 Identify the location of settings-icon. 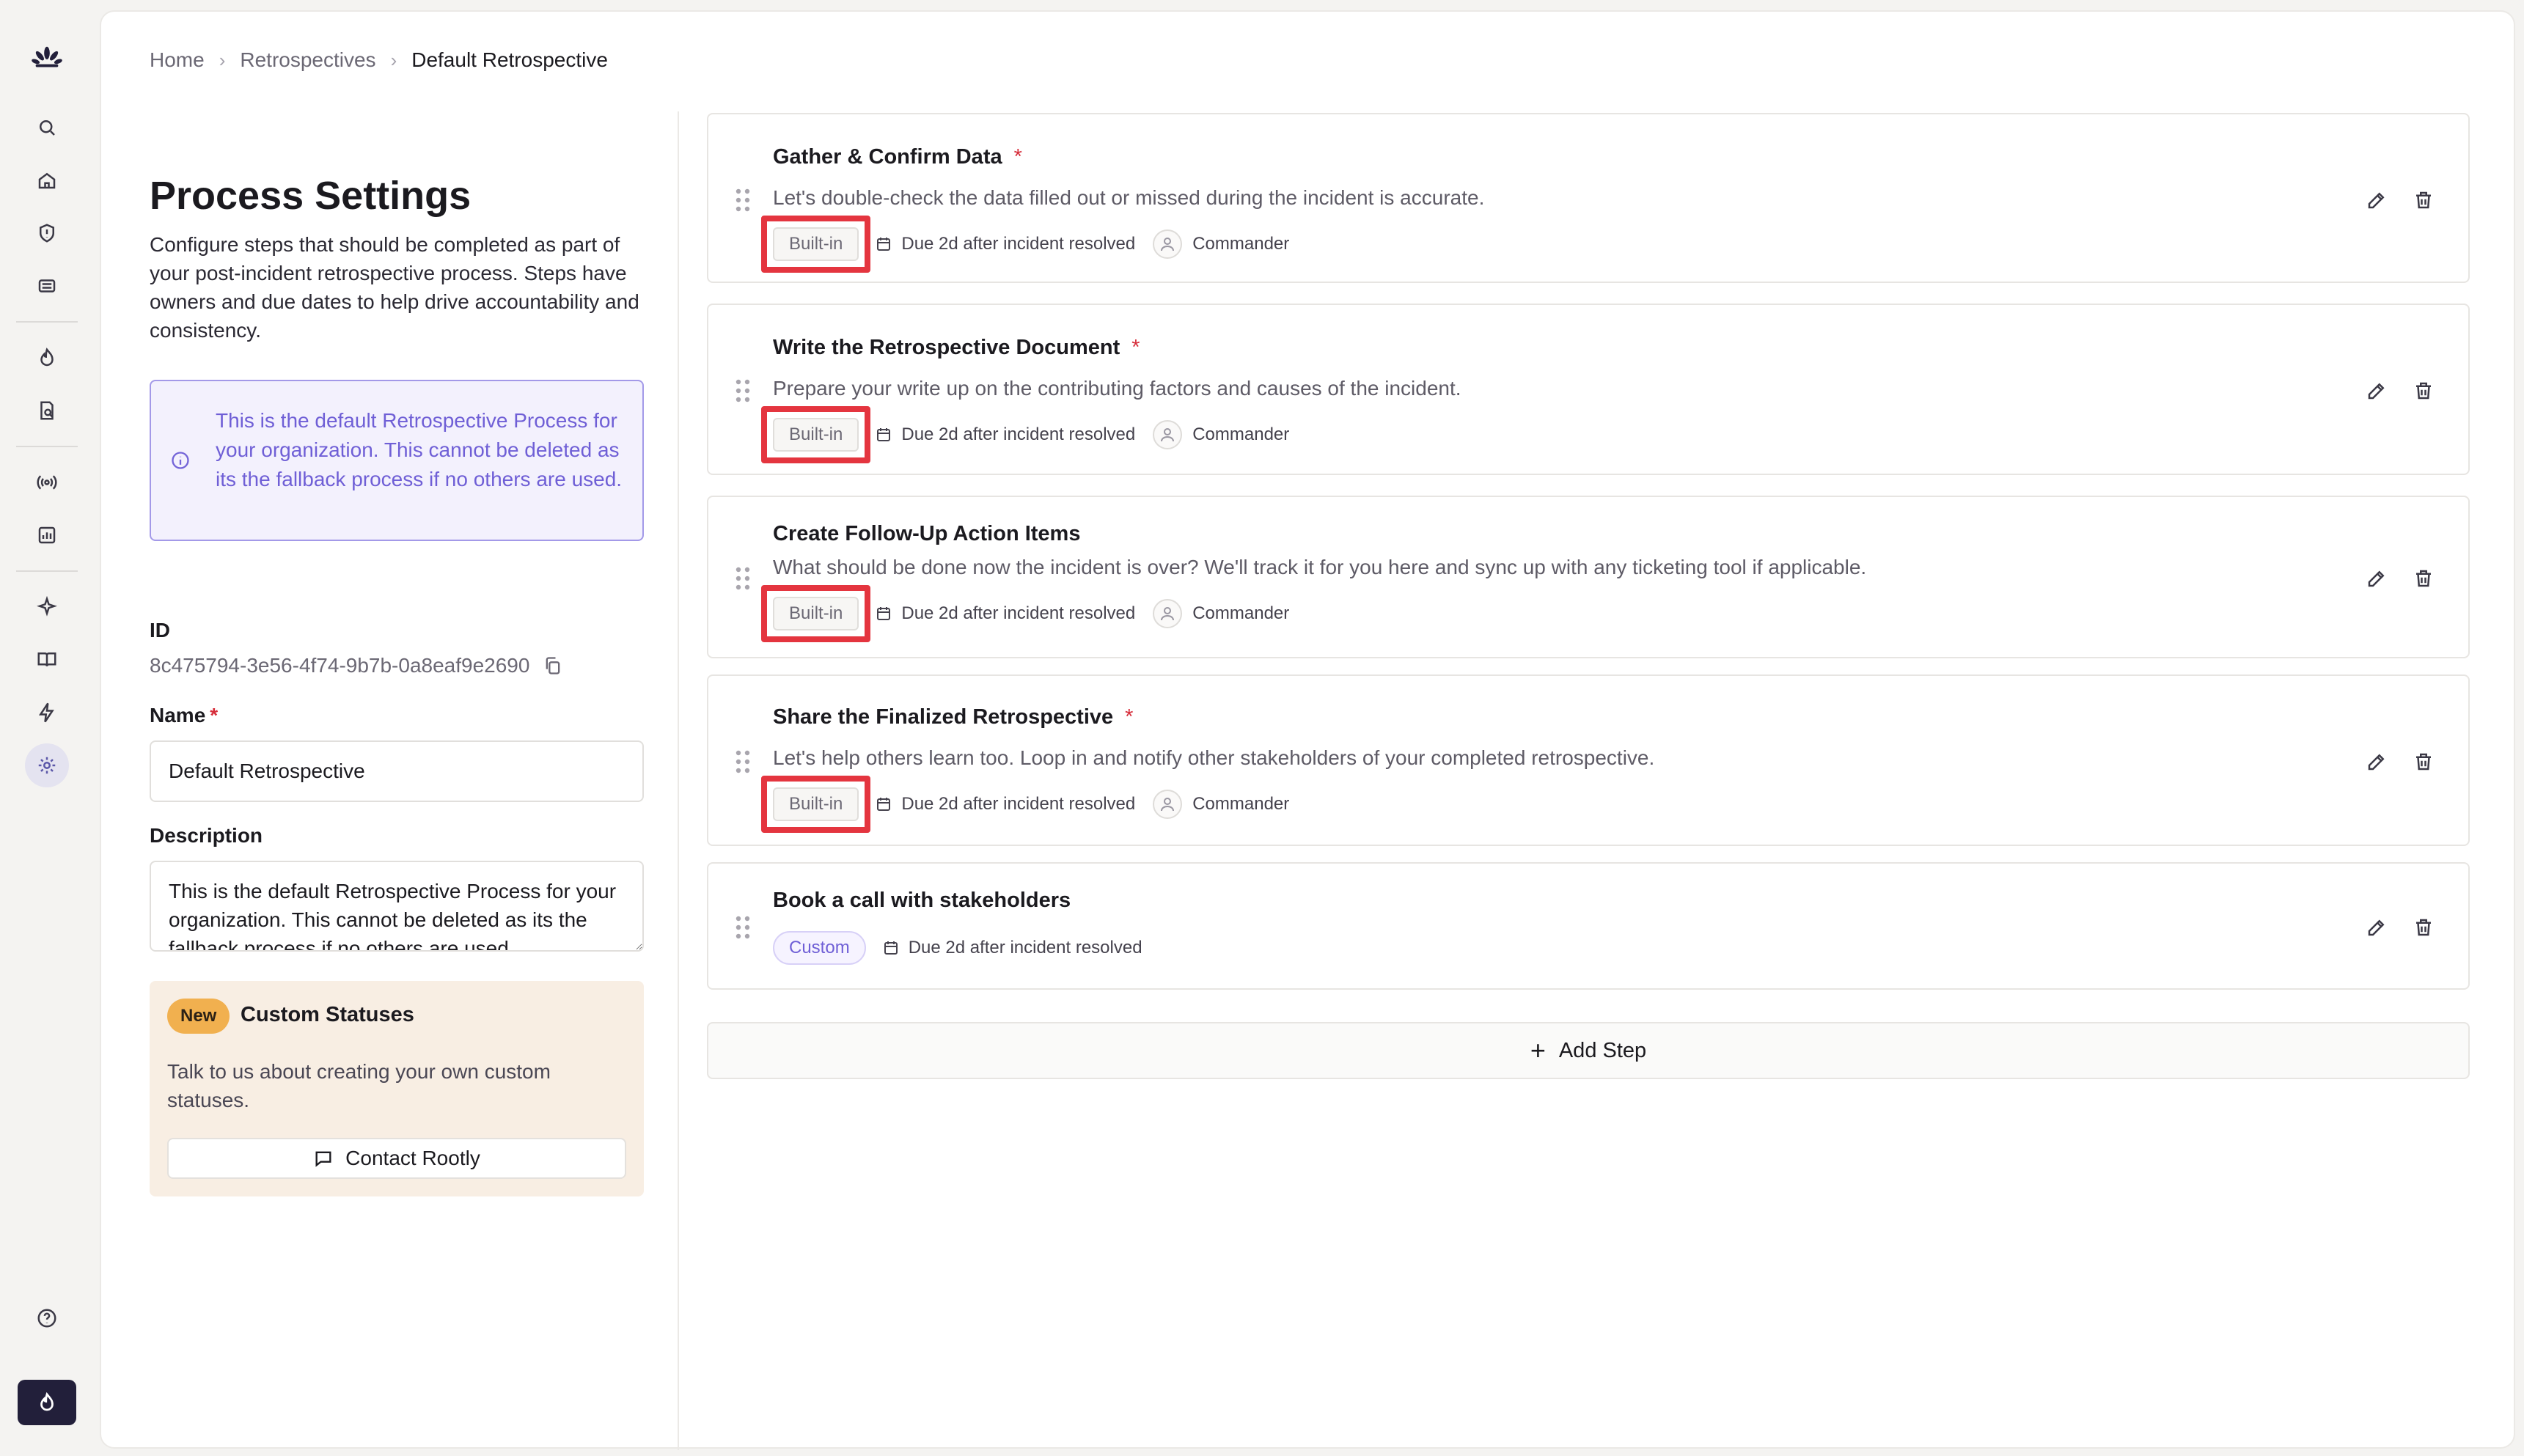
(47, 765).